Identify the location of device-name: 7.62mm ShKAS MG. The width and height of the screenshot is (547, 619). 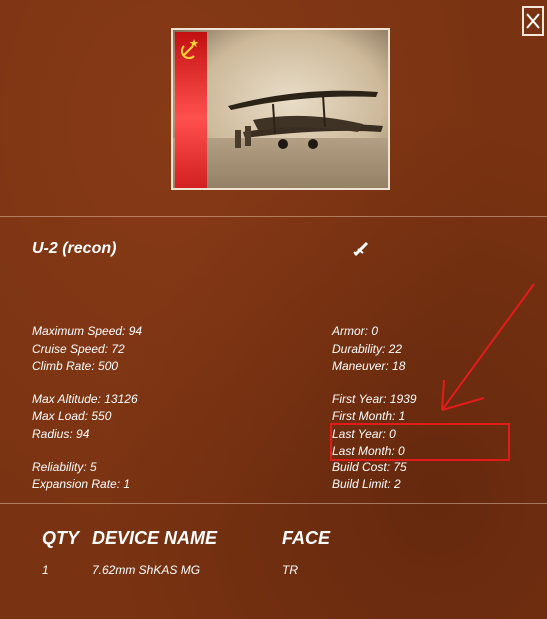
(146, 570).